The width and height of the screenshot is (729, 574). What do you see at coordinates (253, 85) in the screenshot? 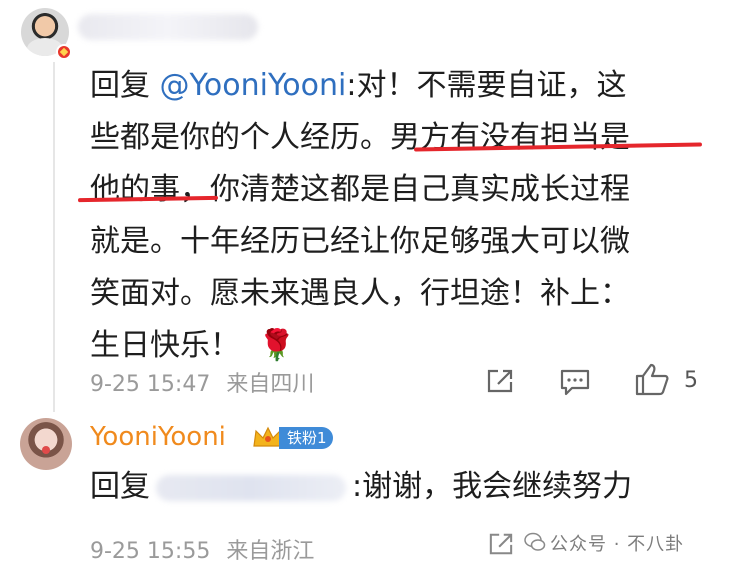
I see `mention-link: @YooniYooni` at bounding box center [253, 85].